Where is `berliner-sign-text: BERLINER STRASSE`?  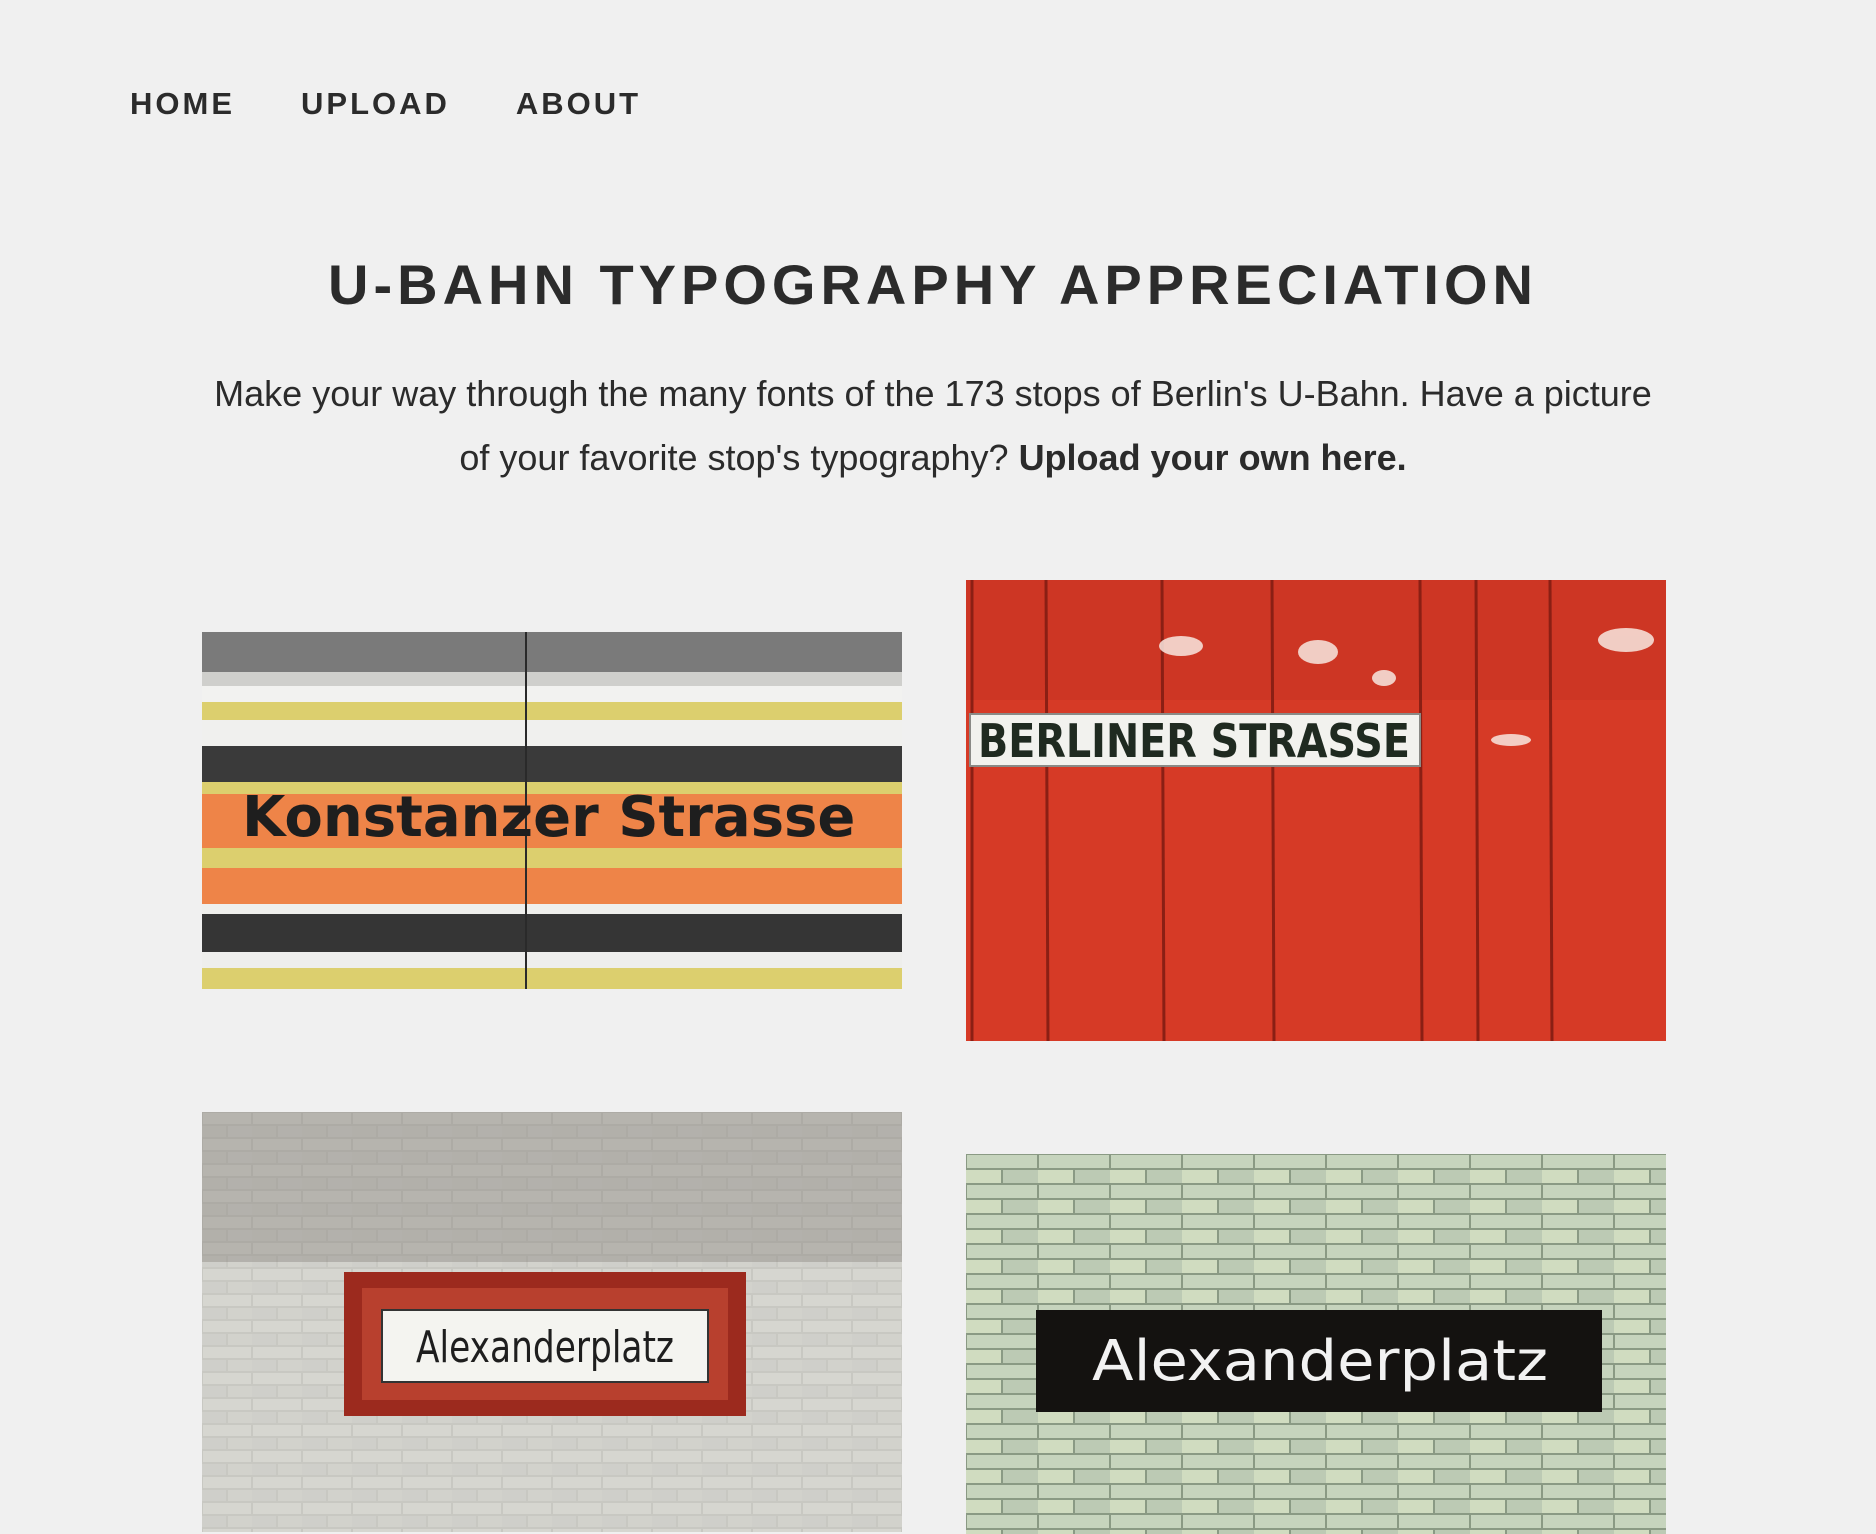
berliner-sign-text: BERLINER STRASSE is located at coordinates (1194, 741).